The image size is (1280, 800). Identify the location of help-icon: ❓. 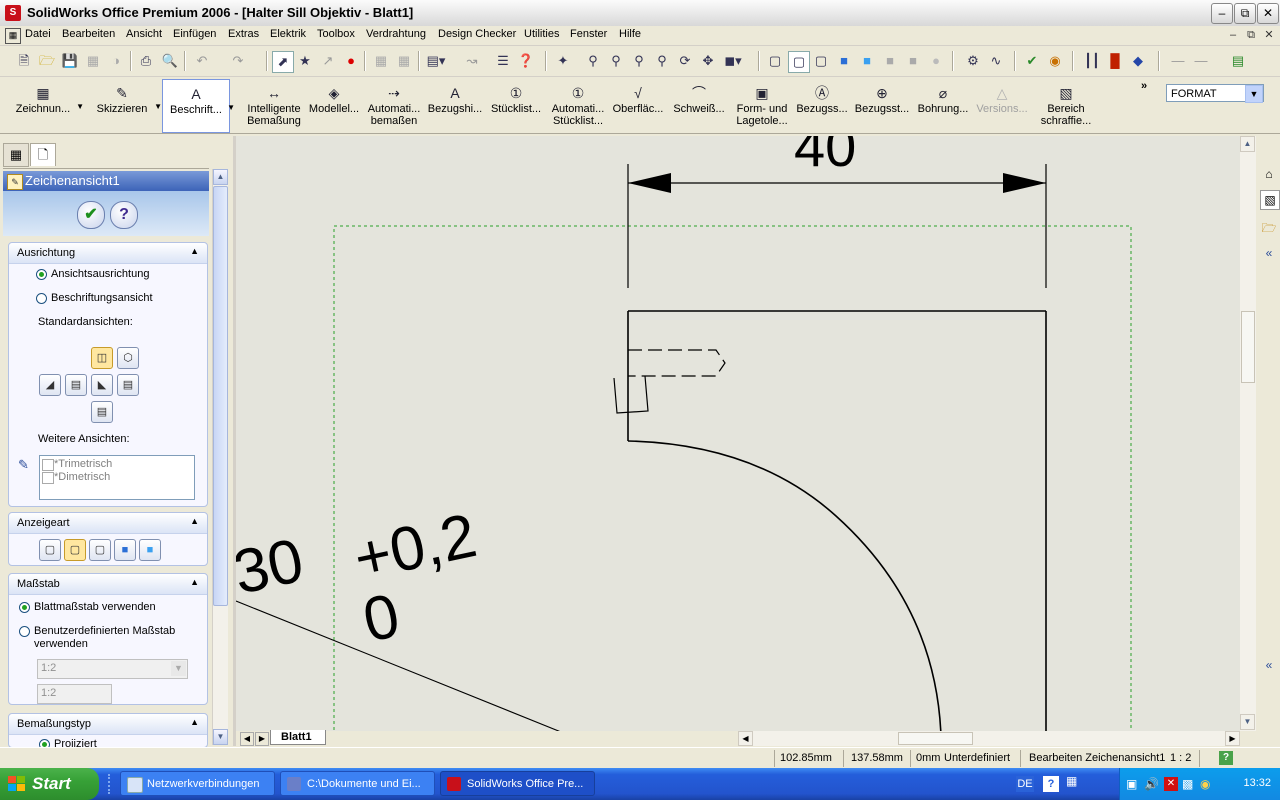
(526, 61).